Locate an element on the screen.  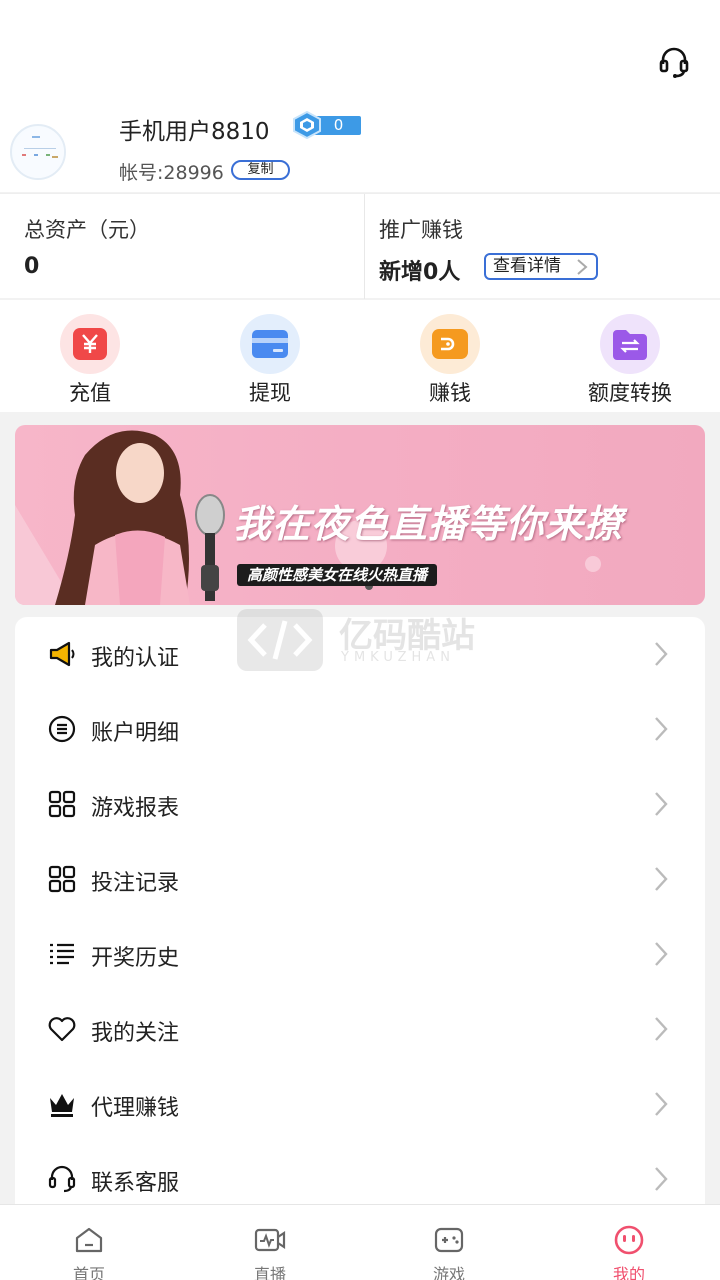
menu-item-agent-earnings: 代理赚钱 is located at coordinates (360, 1104).